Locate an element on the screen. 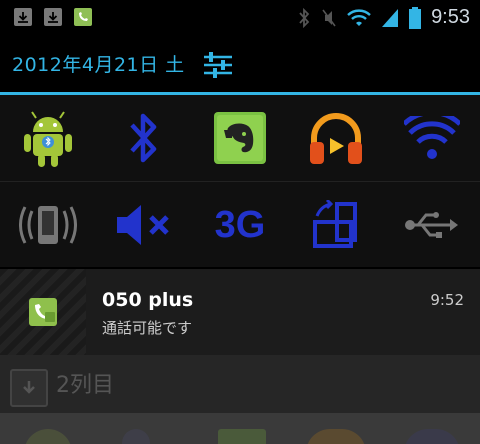  background-header: 2列目 is located at coordinates (240, 384).